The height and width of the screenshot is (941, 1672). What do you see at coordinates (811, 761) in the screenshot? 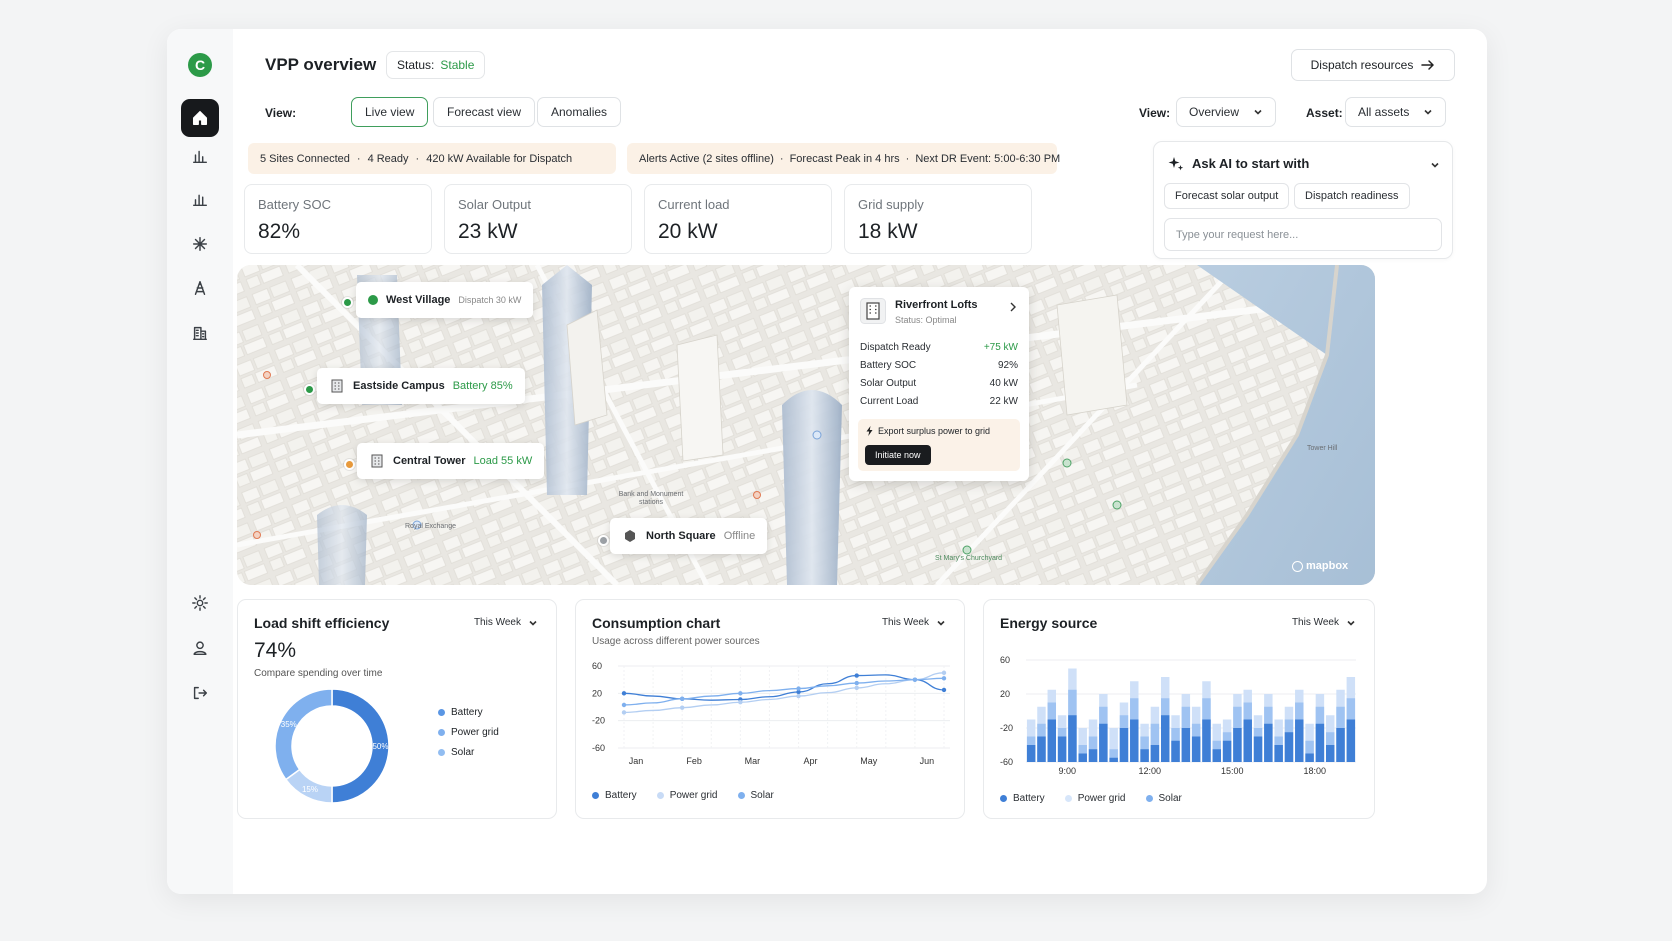
I see `x-tick-label: Apr` at bounding box center [811, 761].